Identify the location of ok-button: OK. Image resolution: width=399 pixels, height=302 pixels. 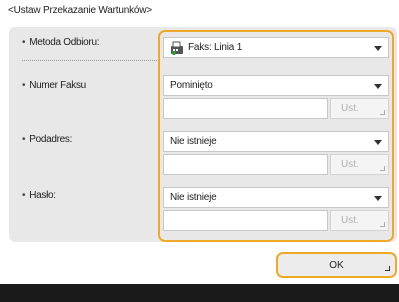
(336, 265).